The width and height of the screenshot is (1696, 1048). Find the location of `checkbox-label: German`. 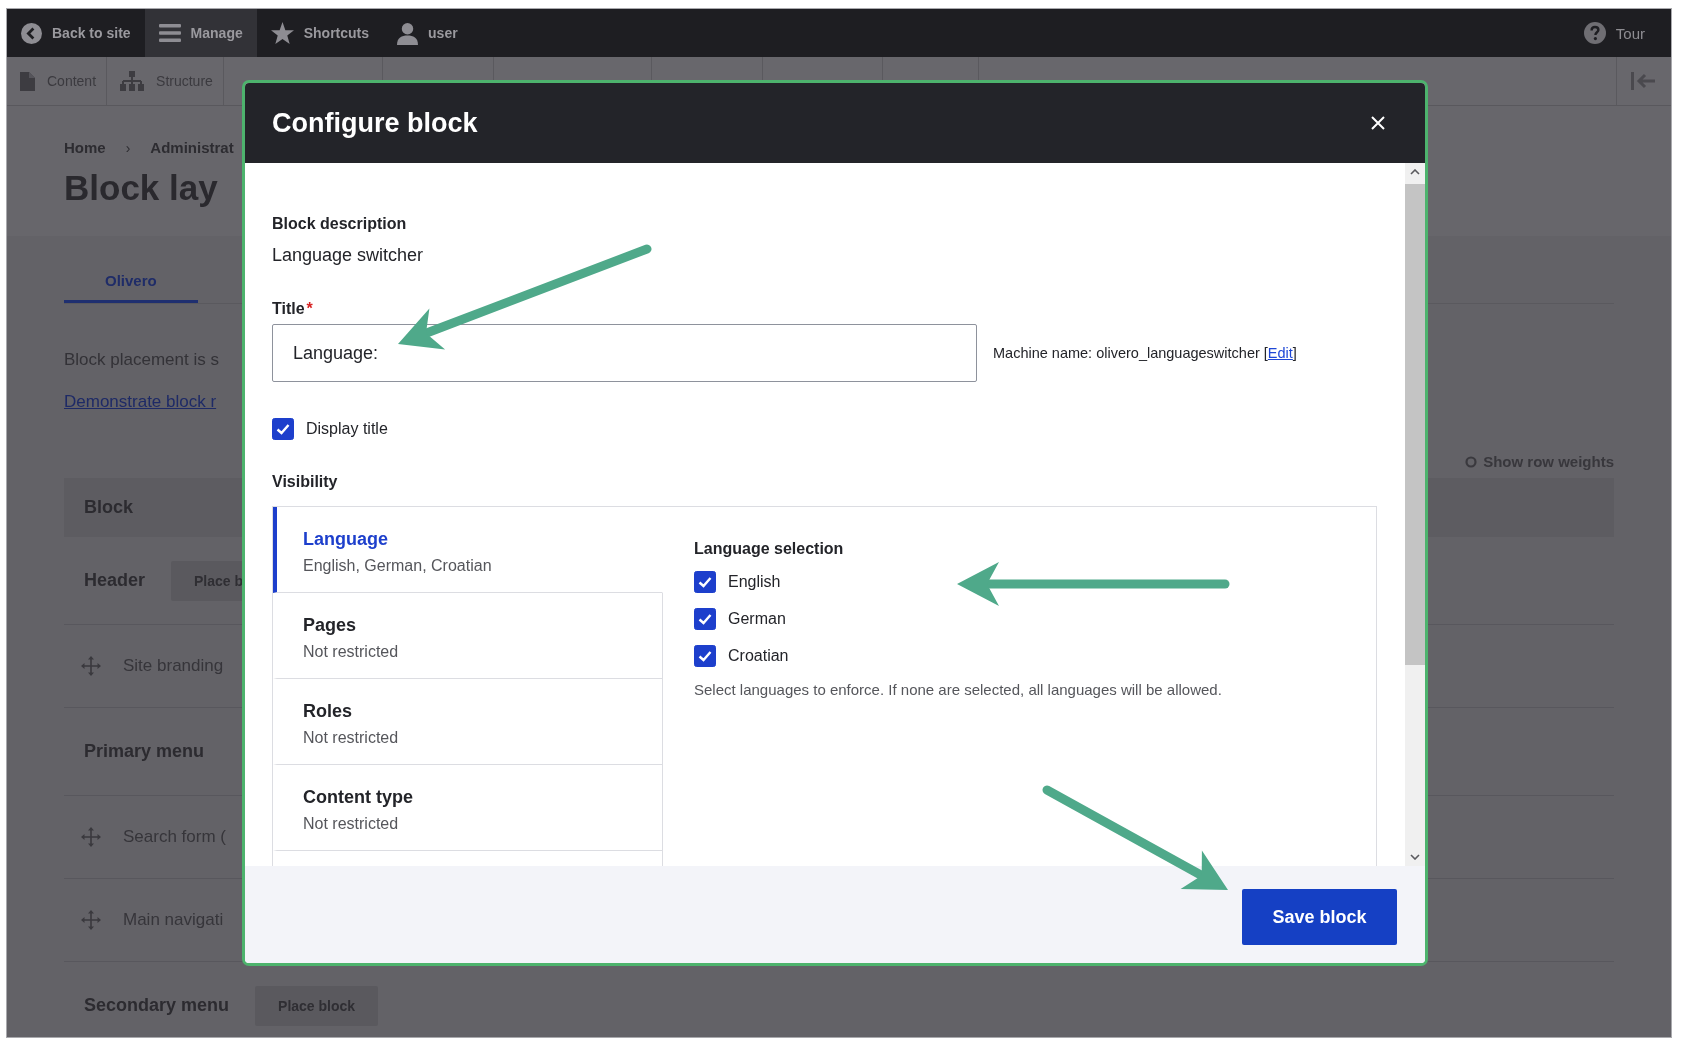

checkbox-label: German is located at coordinates (757, 619).